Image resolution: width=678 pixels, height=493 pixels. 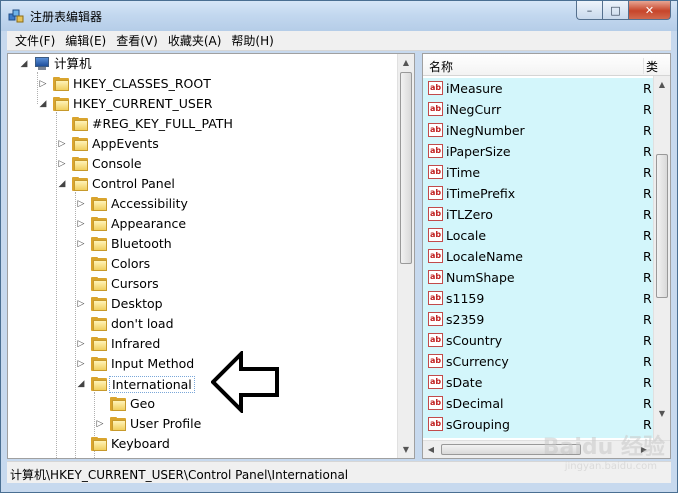 I want to click on tree-node: ▷ Desktop, so click(x=204, y=304).